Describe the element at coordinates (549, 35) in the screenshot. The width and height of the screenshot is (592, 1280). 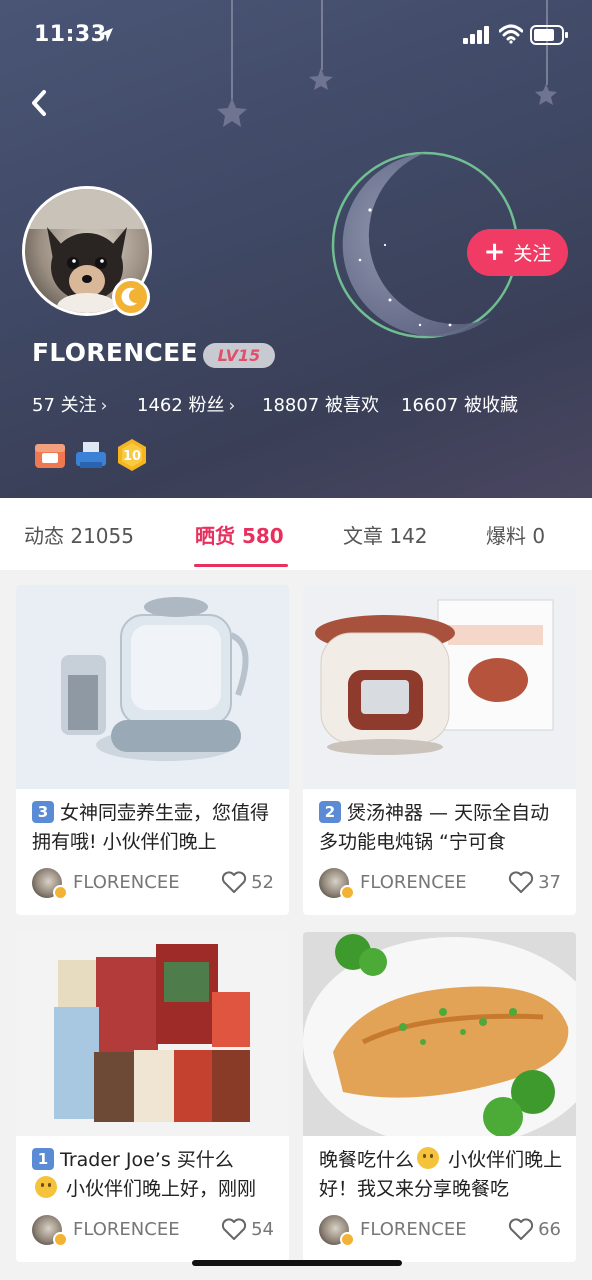
I see `battery-icon` at that location.